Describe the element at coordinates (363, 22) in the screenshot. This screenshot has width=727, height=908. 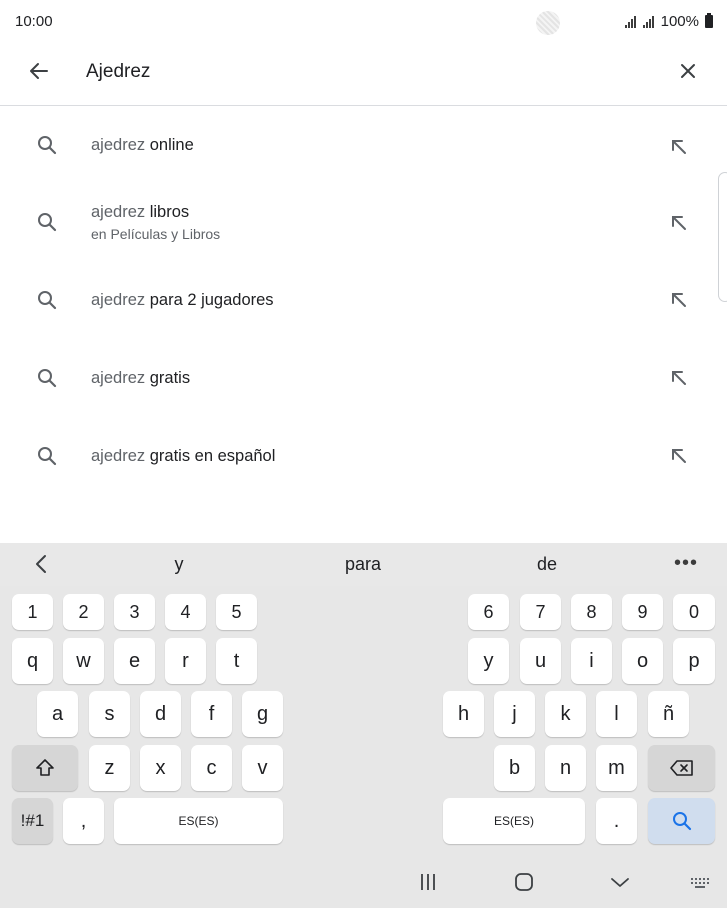
I see `status-bar: 10:00 100%` at that location.